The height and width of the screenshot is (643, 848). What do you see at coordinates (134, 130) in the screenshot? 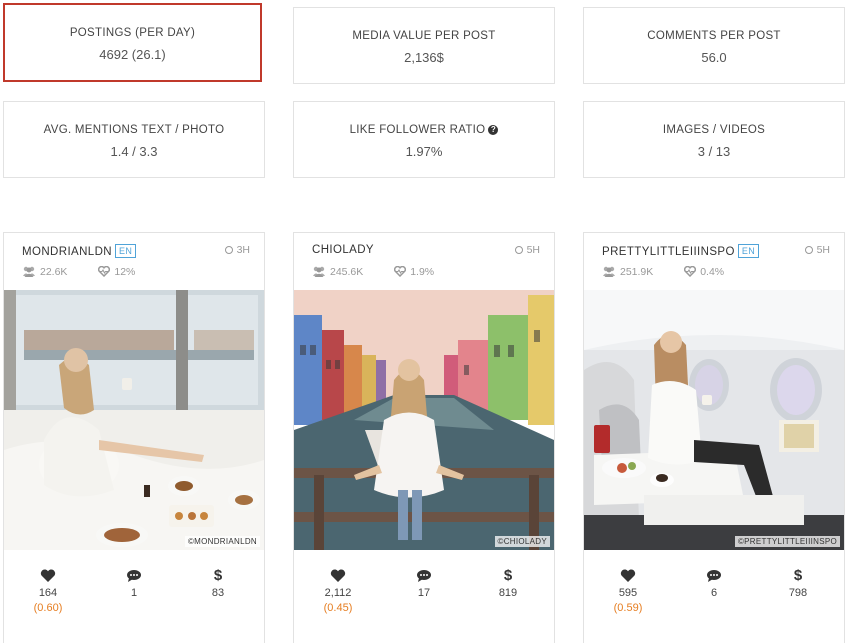
I see `stat-label: AVG. MENTIONS TEXT / PHOTO` at bounding box center [134, 130].